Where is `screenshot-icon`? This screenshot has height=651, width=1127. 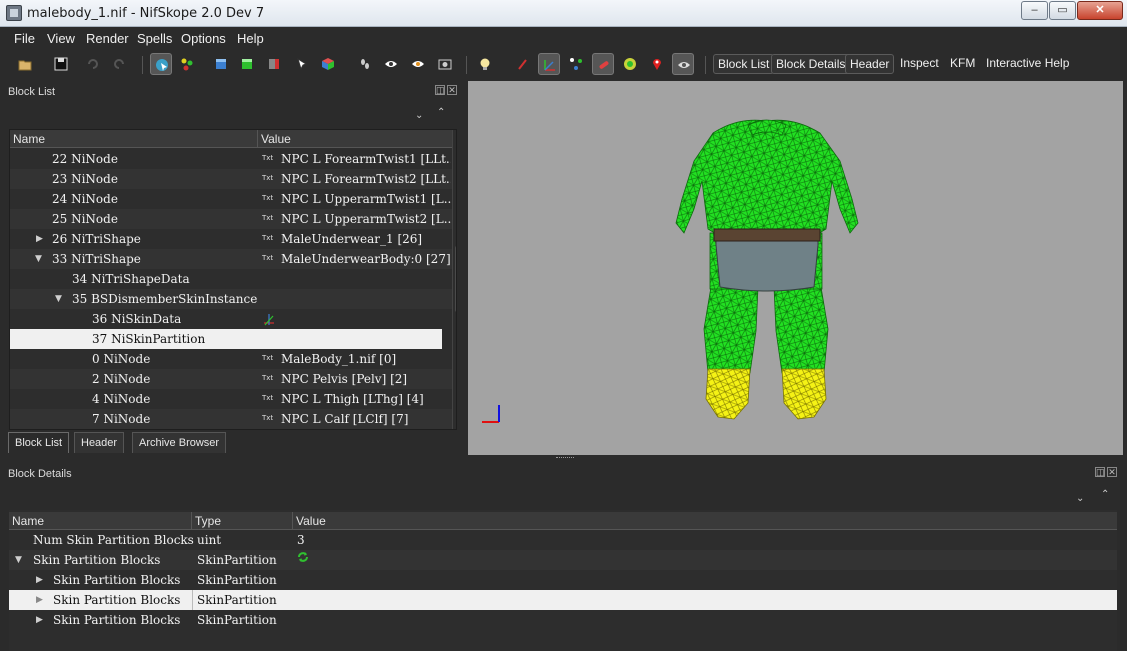 screenshot-icon is located at coordinates (445, 64).